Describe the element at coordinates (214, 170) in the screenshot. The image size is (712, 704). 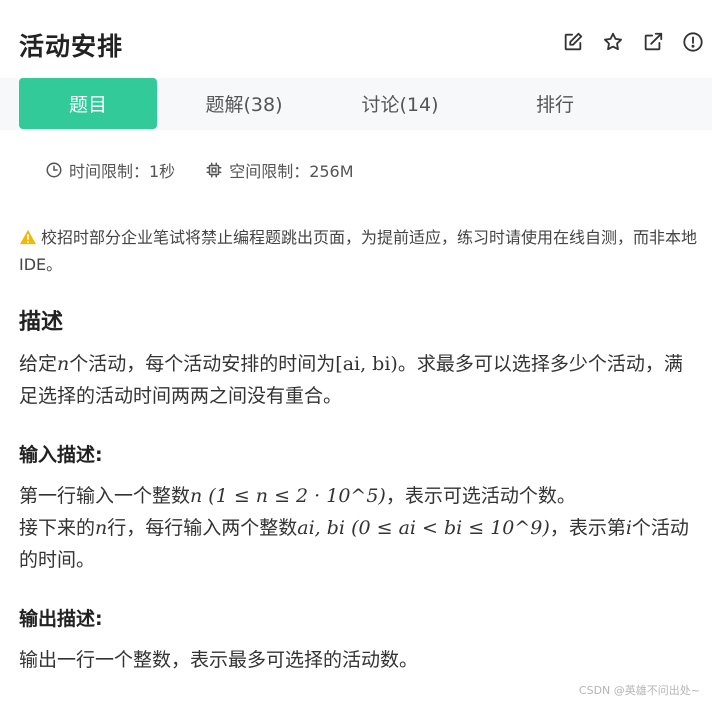
I see `chip-icon` at that location.